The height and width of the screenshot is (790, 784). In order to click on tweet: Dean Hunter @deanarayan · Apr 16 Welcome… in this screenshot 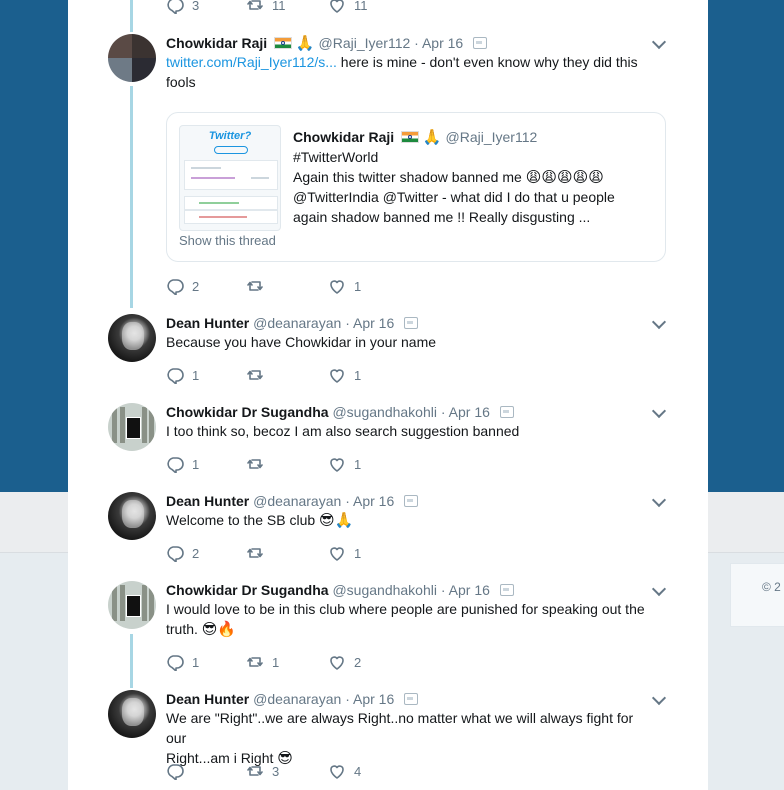, I will do `click(388, 532)`.